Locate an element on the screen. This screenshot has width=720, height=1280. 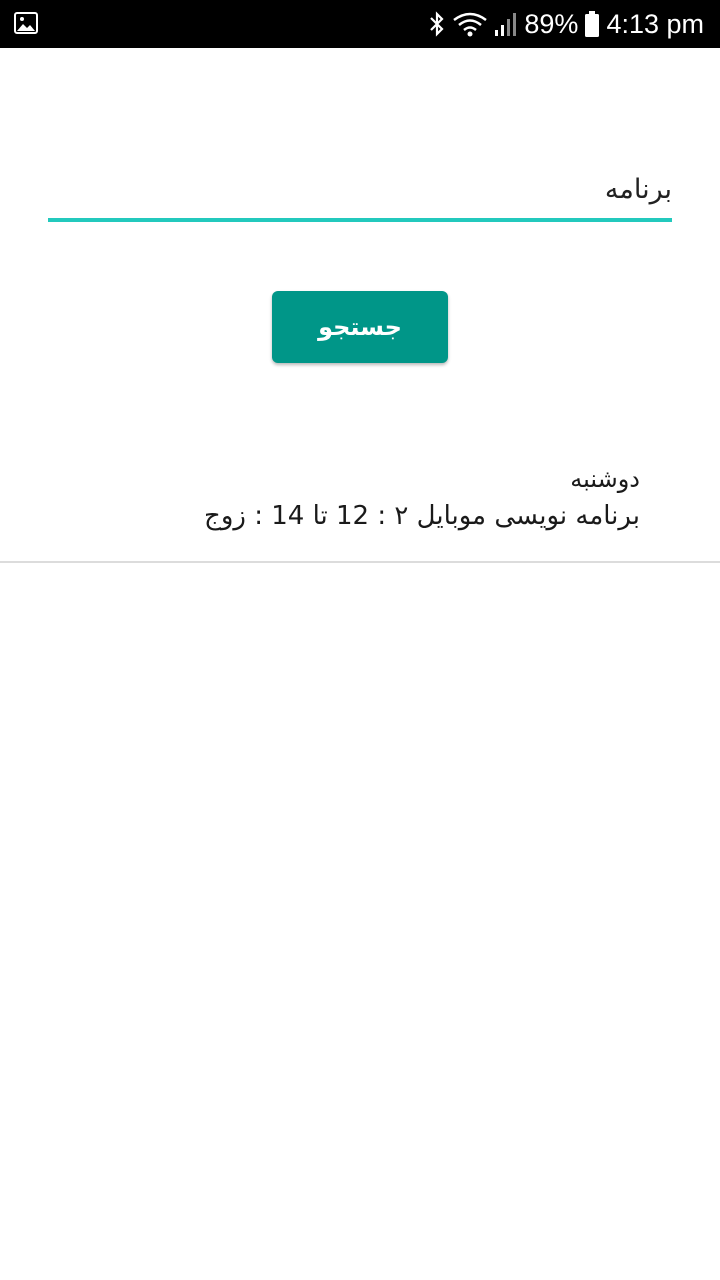
bluetooth-icon is located at coordinates (437, 24).